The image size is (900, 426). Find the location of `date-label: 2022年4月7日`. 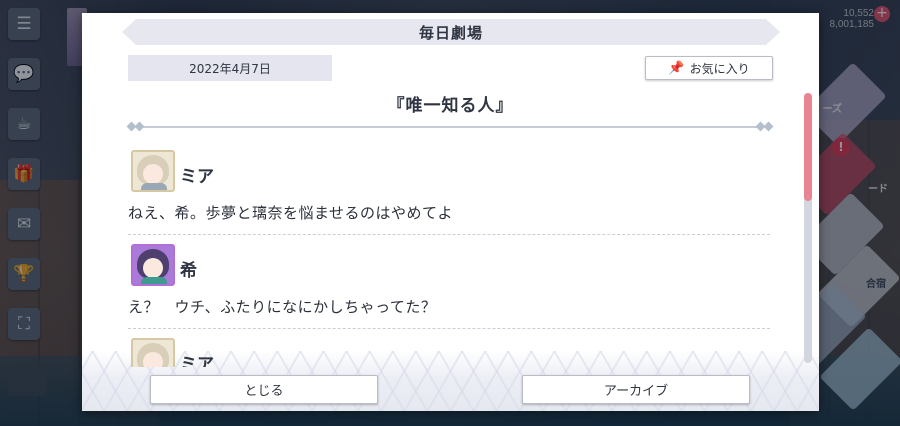

date-label: 2022年4月7日 is located at coordinates (230, 68).